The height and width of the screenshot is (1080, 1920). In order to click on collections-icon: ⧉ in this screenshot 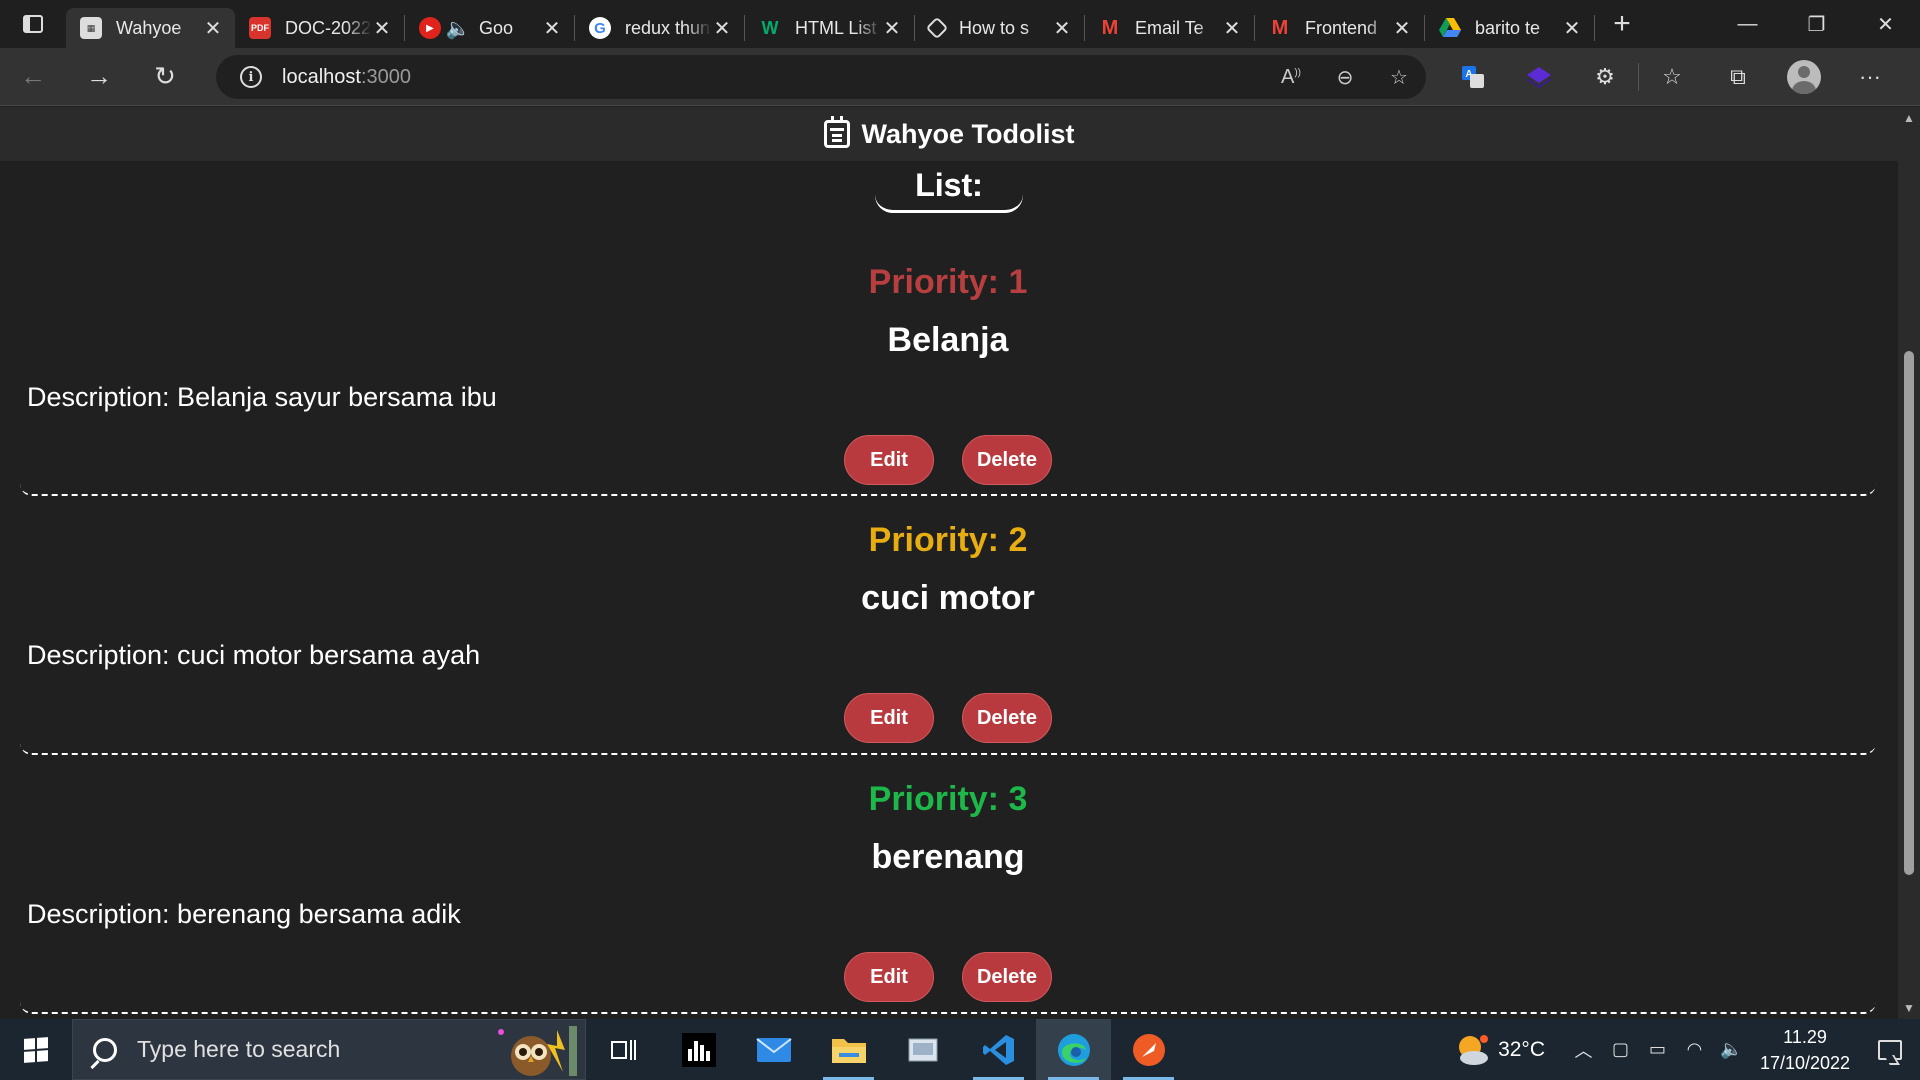, I will do `click(1738, 76)`.